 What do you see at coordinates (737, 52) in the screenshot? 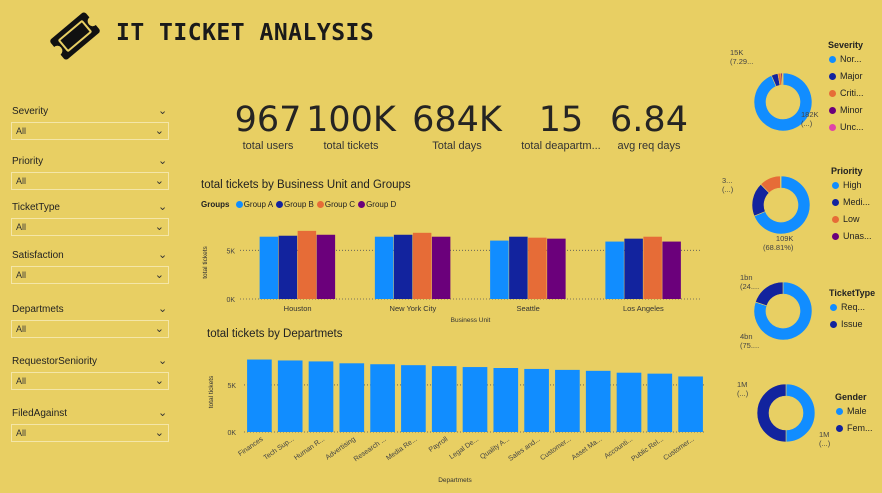
I see `data-label-value: 15K` at bounding box center [737, 52].